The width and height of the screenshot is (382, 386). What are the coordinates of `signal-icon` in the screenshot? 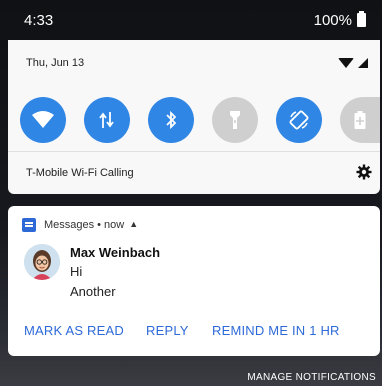 It's located at (363, 63).